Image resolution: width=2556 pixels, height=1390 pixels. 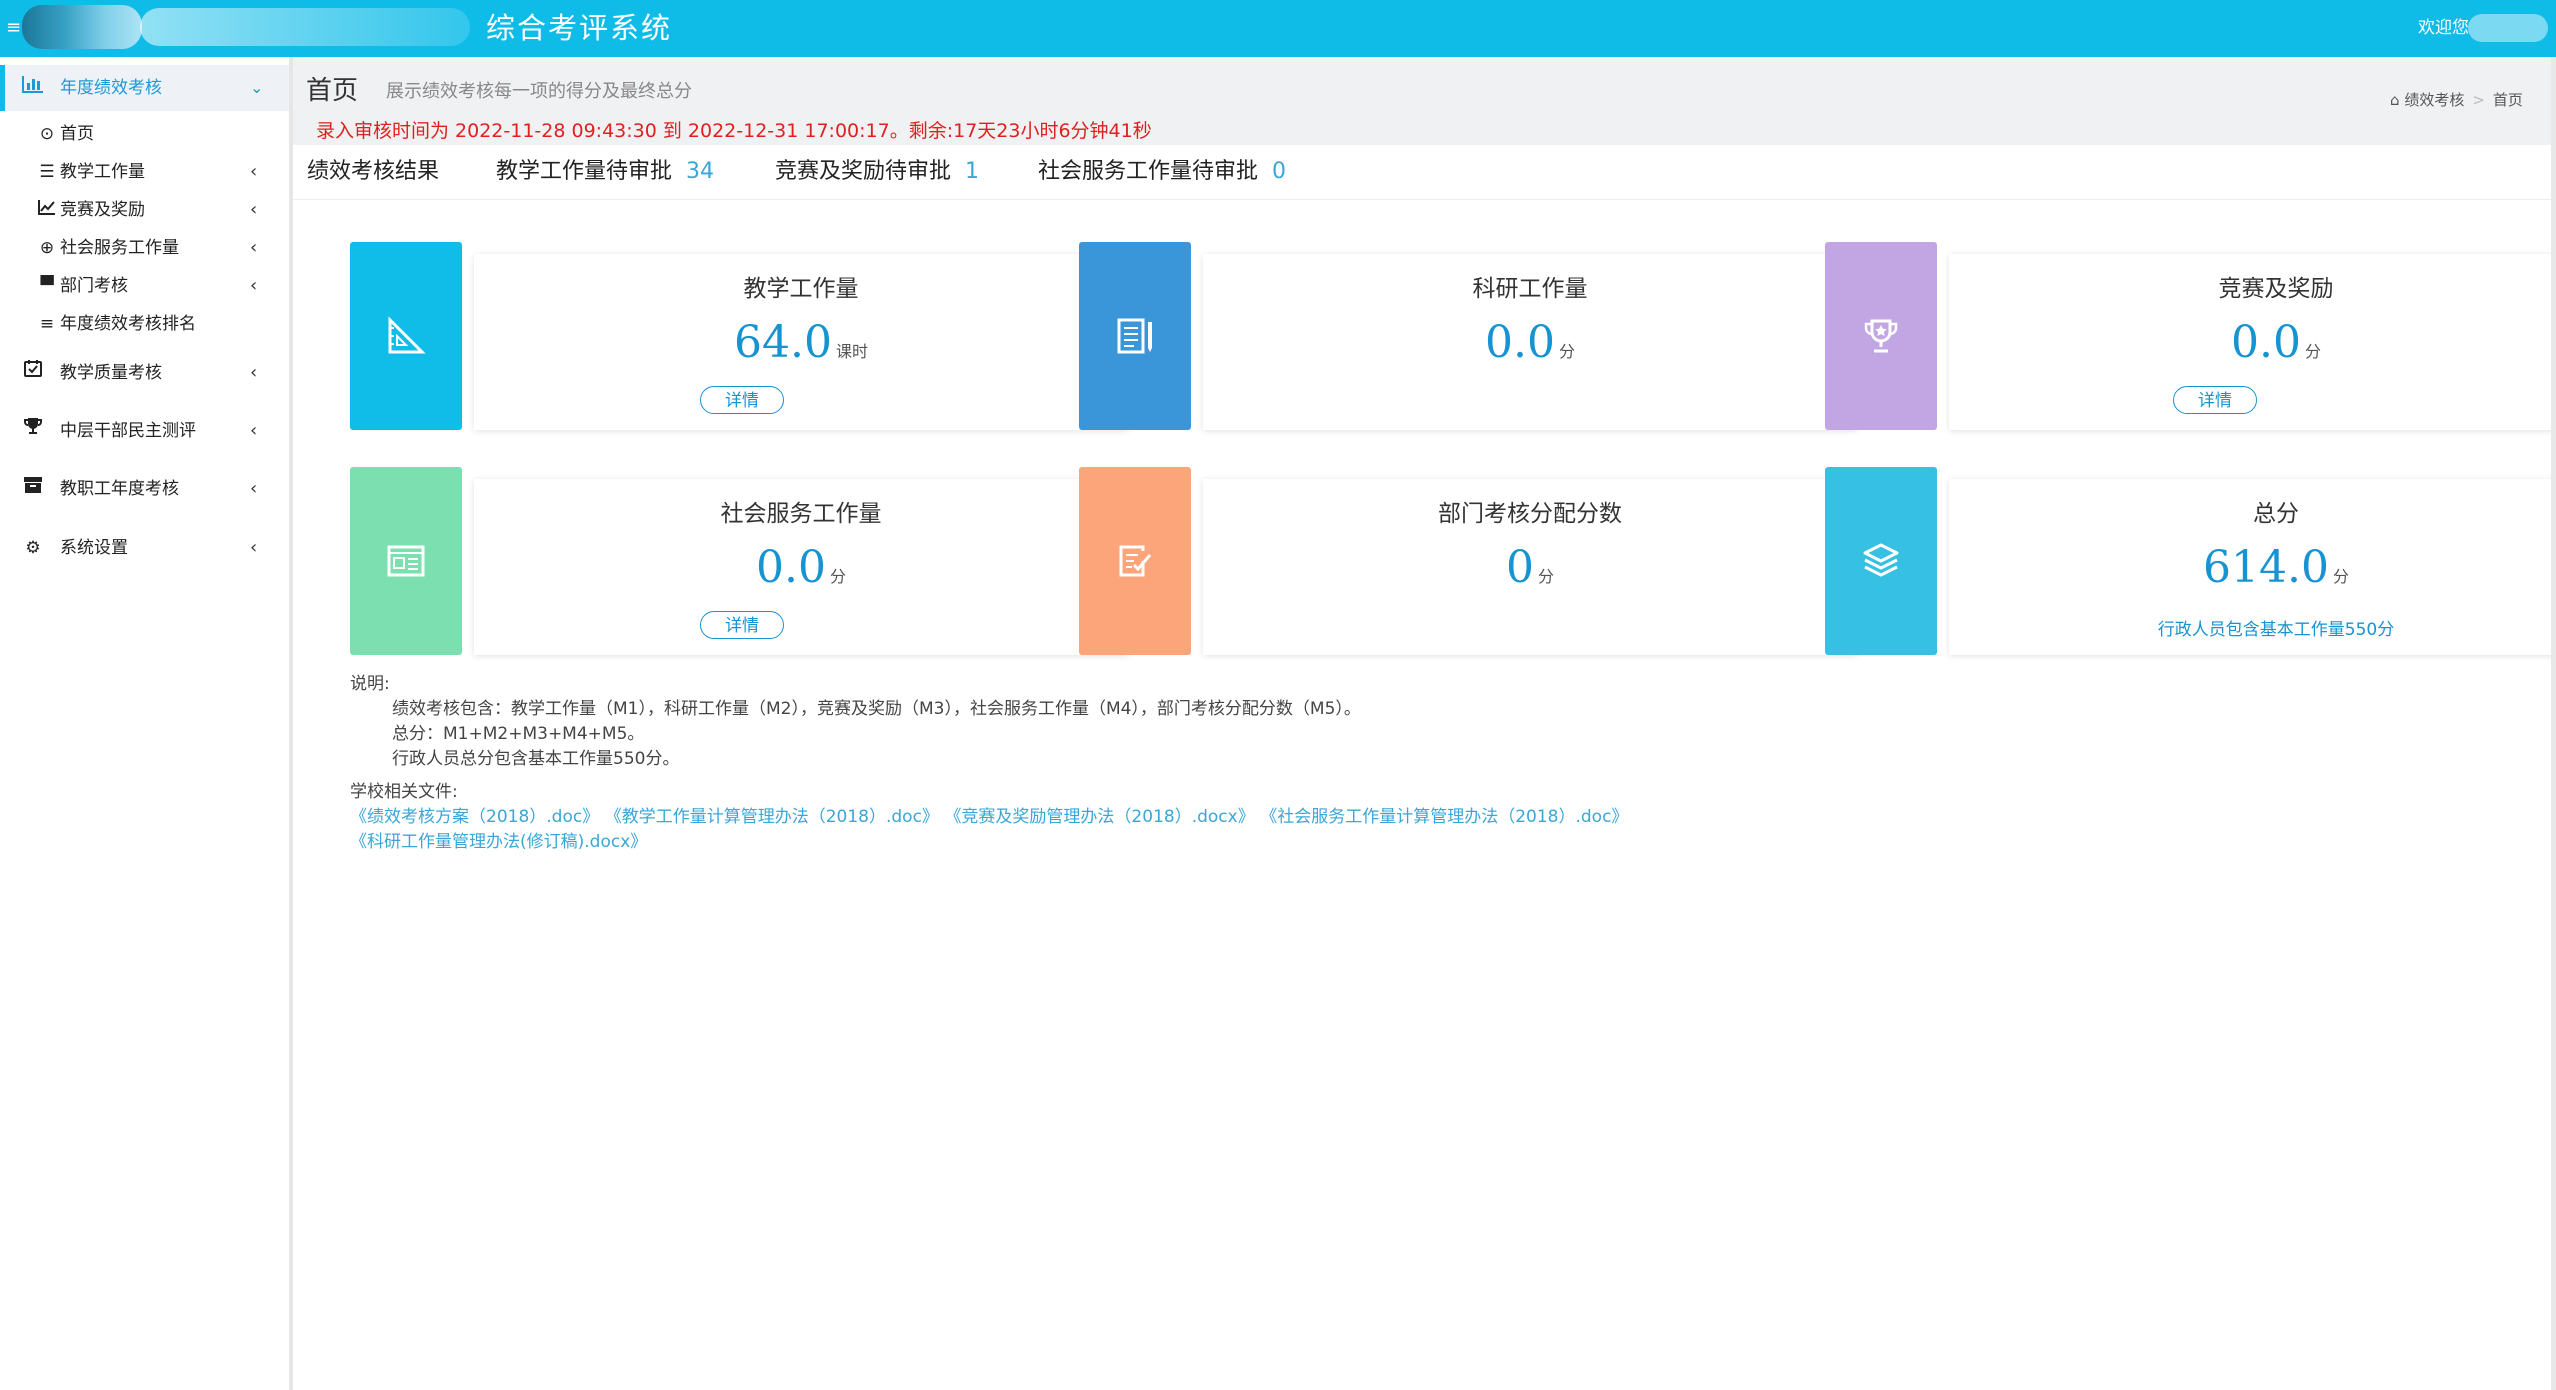 I want to click on department-score-card: 部门考核分配分数 0分, so click(x=1530, y=567).